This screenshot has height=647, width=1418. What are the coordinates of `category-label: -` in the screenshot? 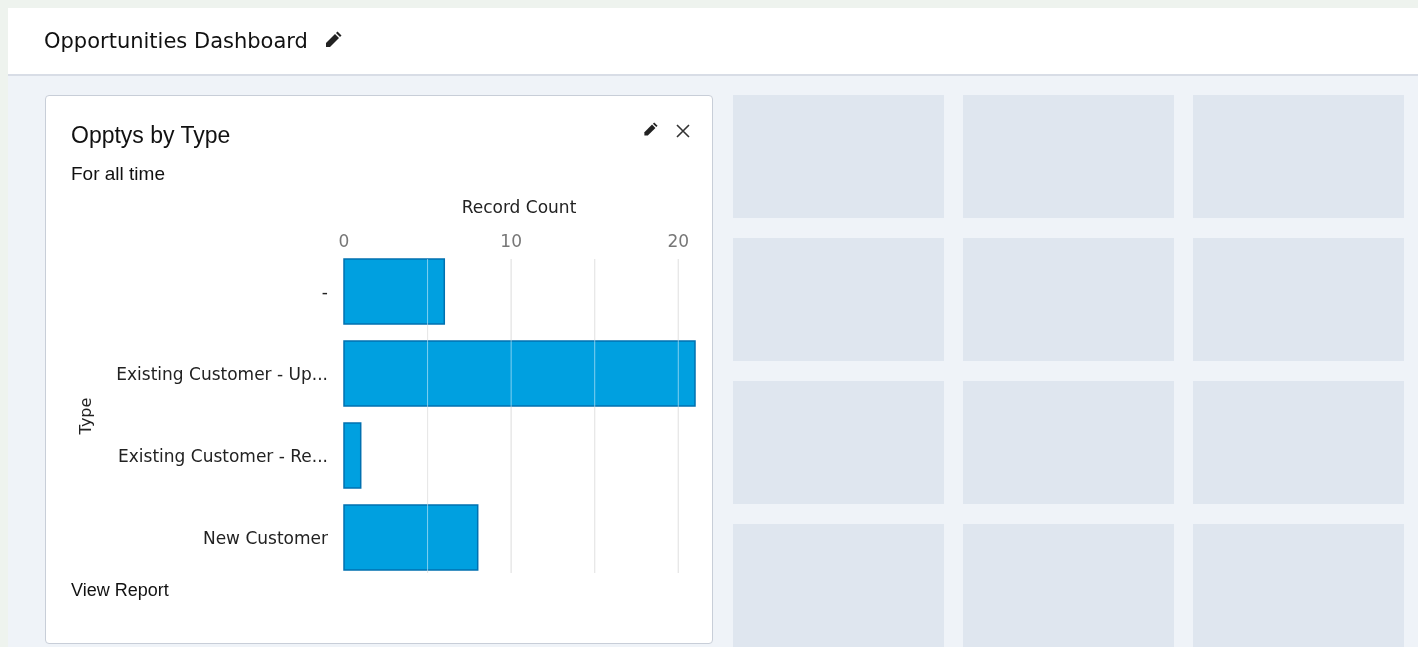 It's located at (324, 291).